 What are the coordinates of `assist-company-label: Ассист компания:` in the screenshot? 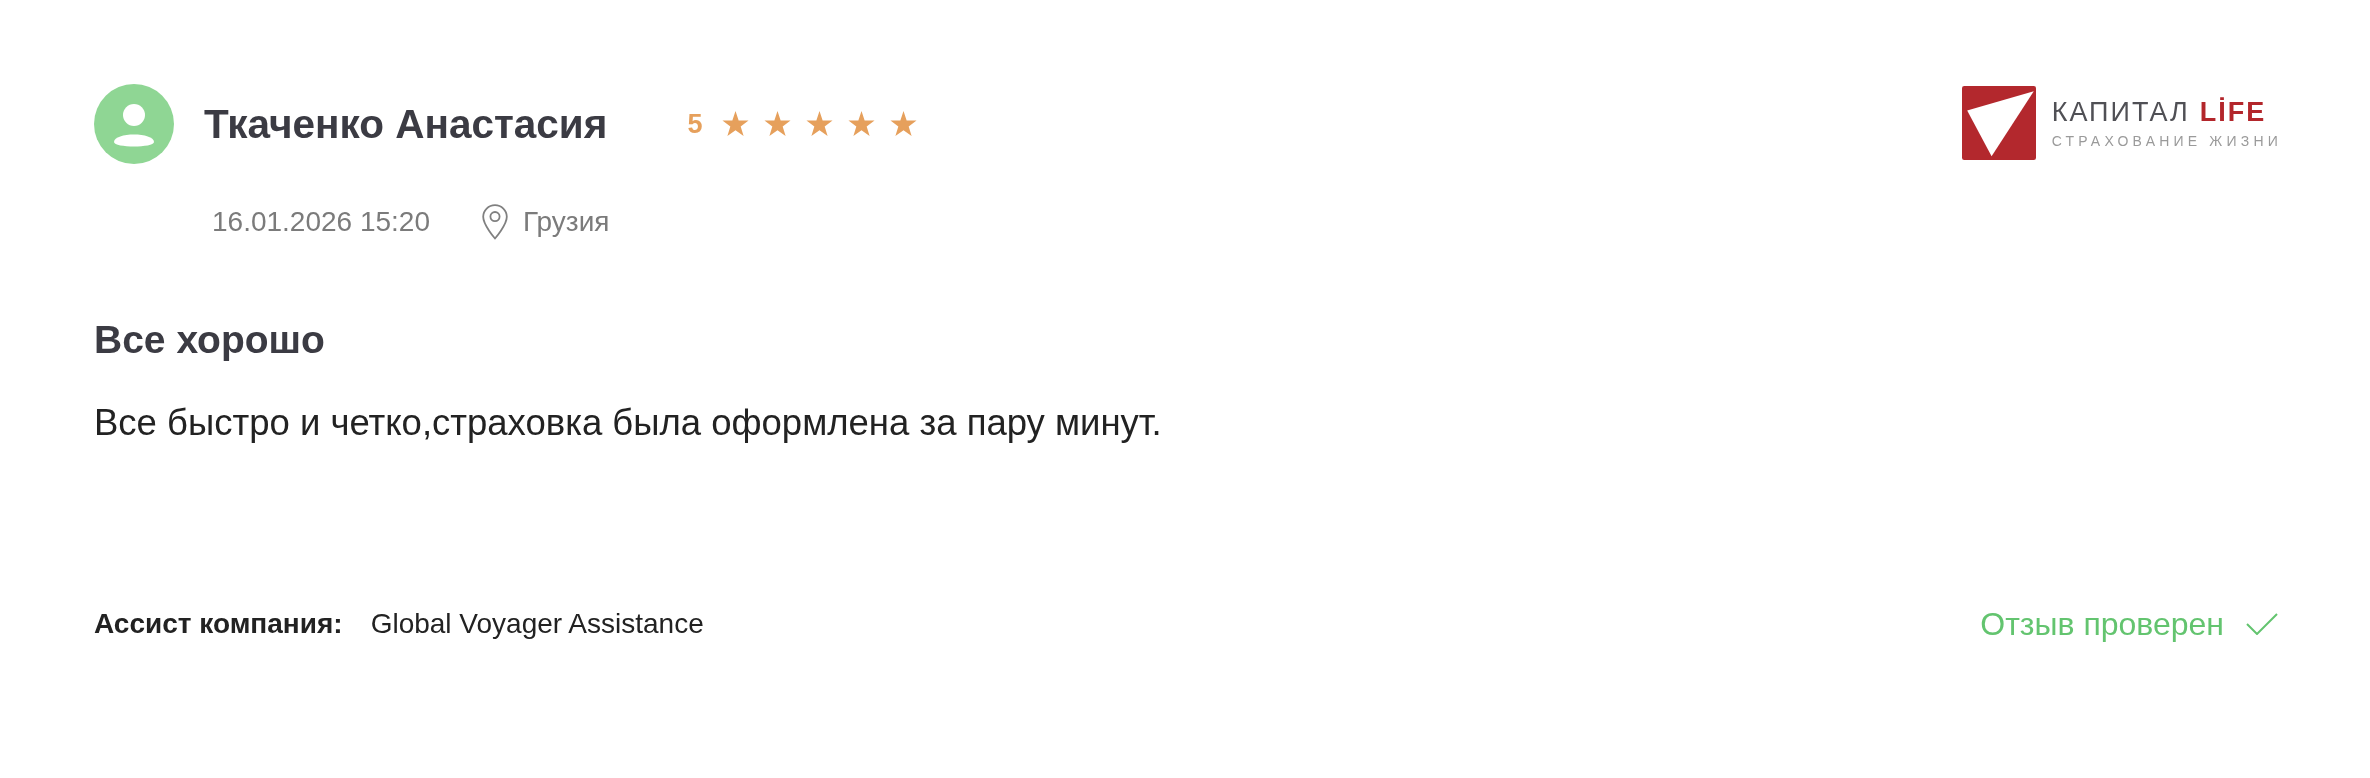 It's located at (218, 624).